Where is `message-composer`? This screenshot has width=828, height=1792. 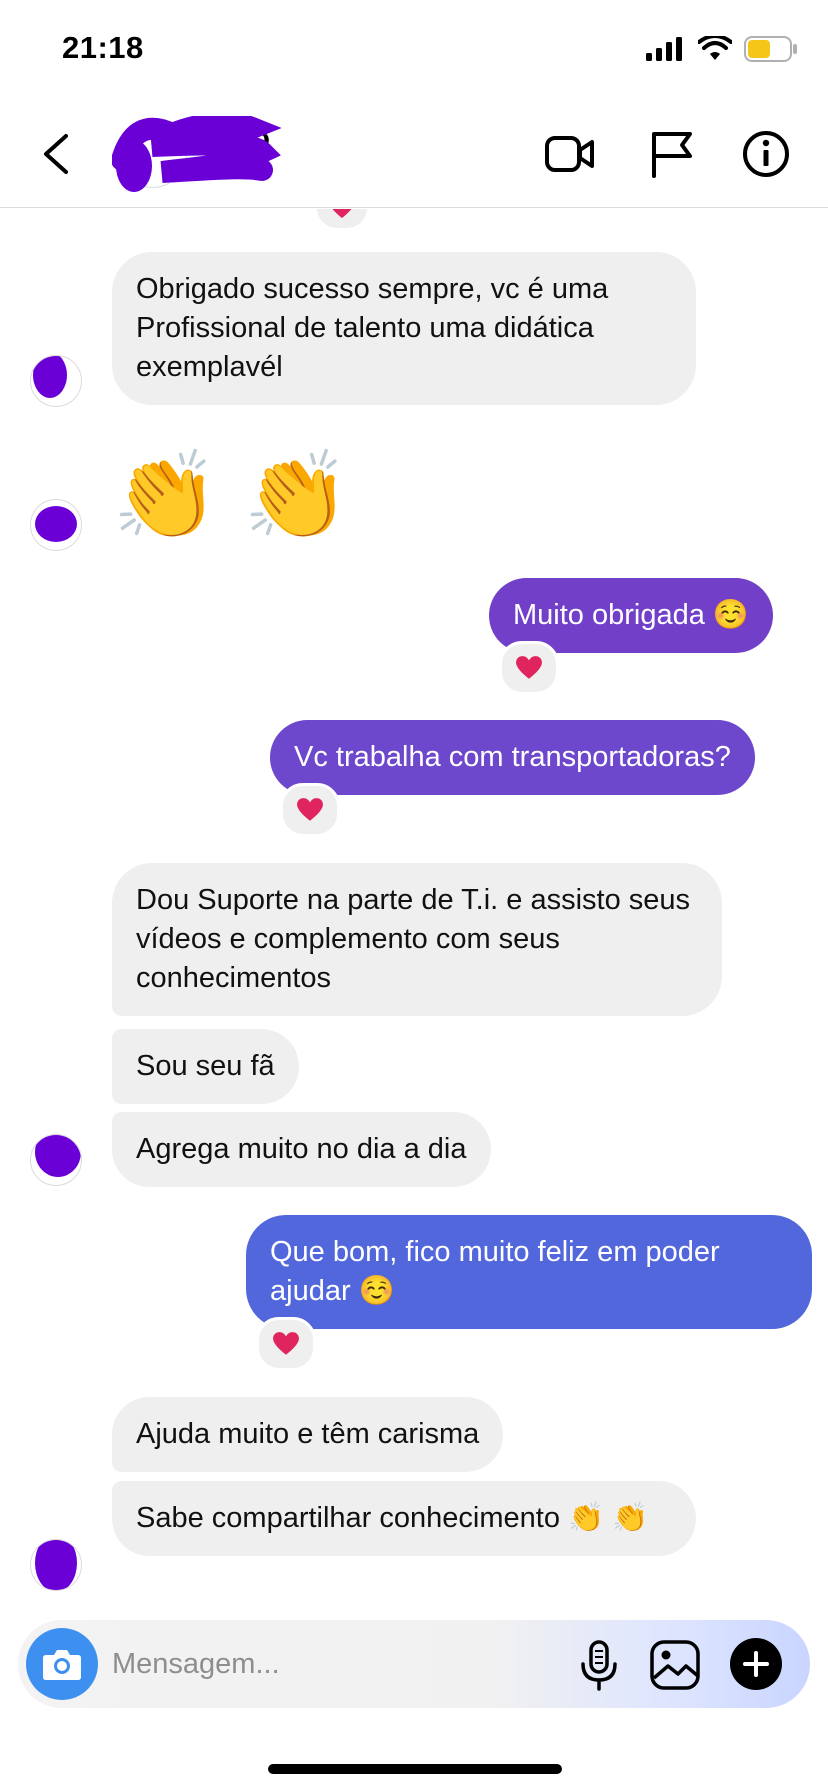
message-composer is located at coordinates (414, 1664).